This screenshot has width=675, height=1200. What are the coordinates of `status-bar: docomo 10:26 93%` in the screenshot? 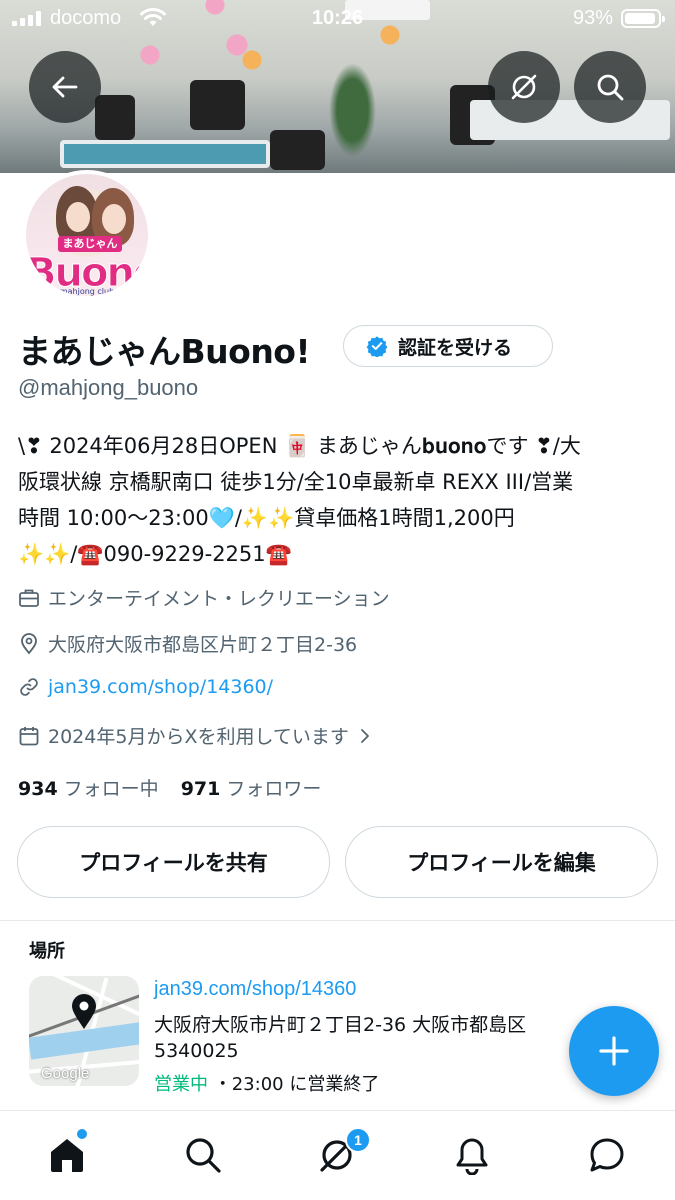 It's located at (337, 19).